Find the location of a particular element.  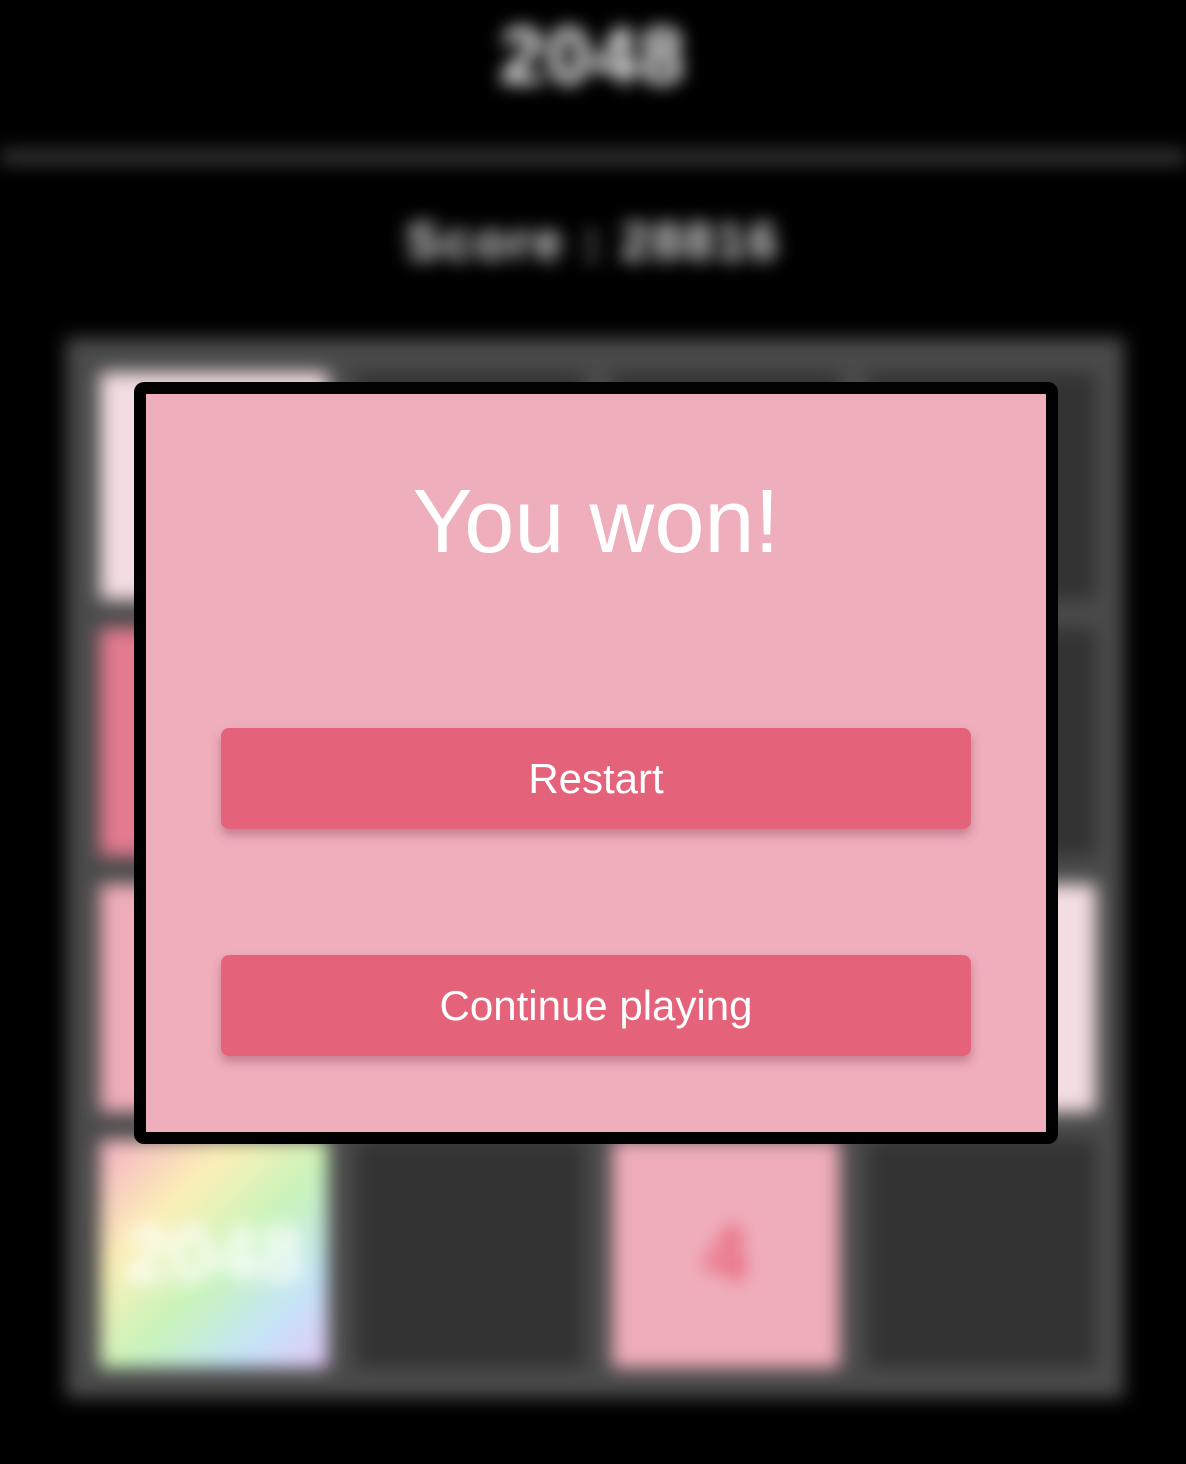

score-display: Score : 28816 is located at coordinates (593, 242).